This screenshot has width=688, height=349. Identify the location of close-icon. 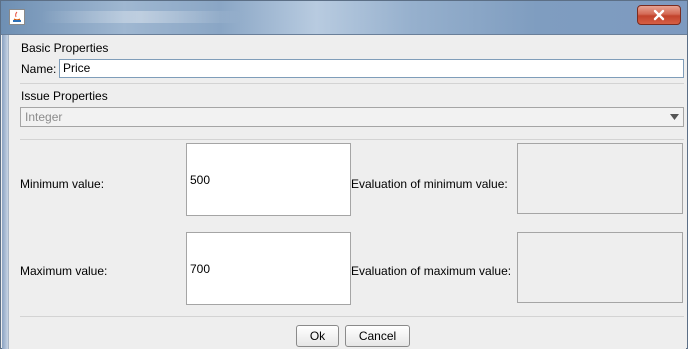
(659, 15).